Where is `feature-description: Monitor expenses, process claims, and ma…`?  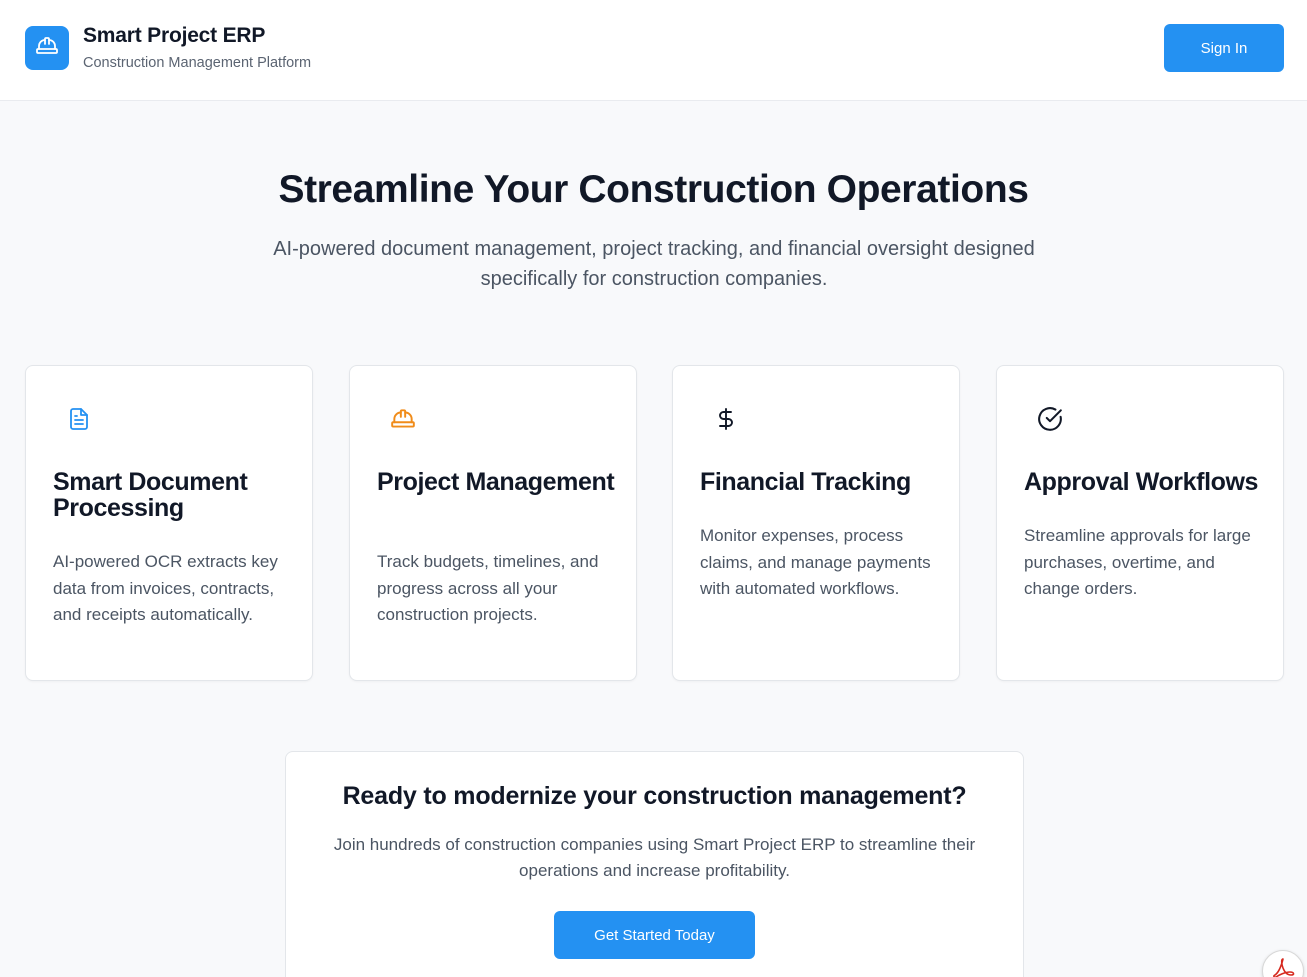 feature-description: Monitor expenses, process claims, and ma… is located at coordinates (815, 562).